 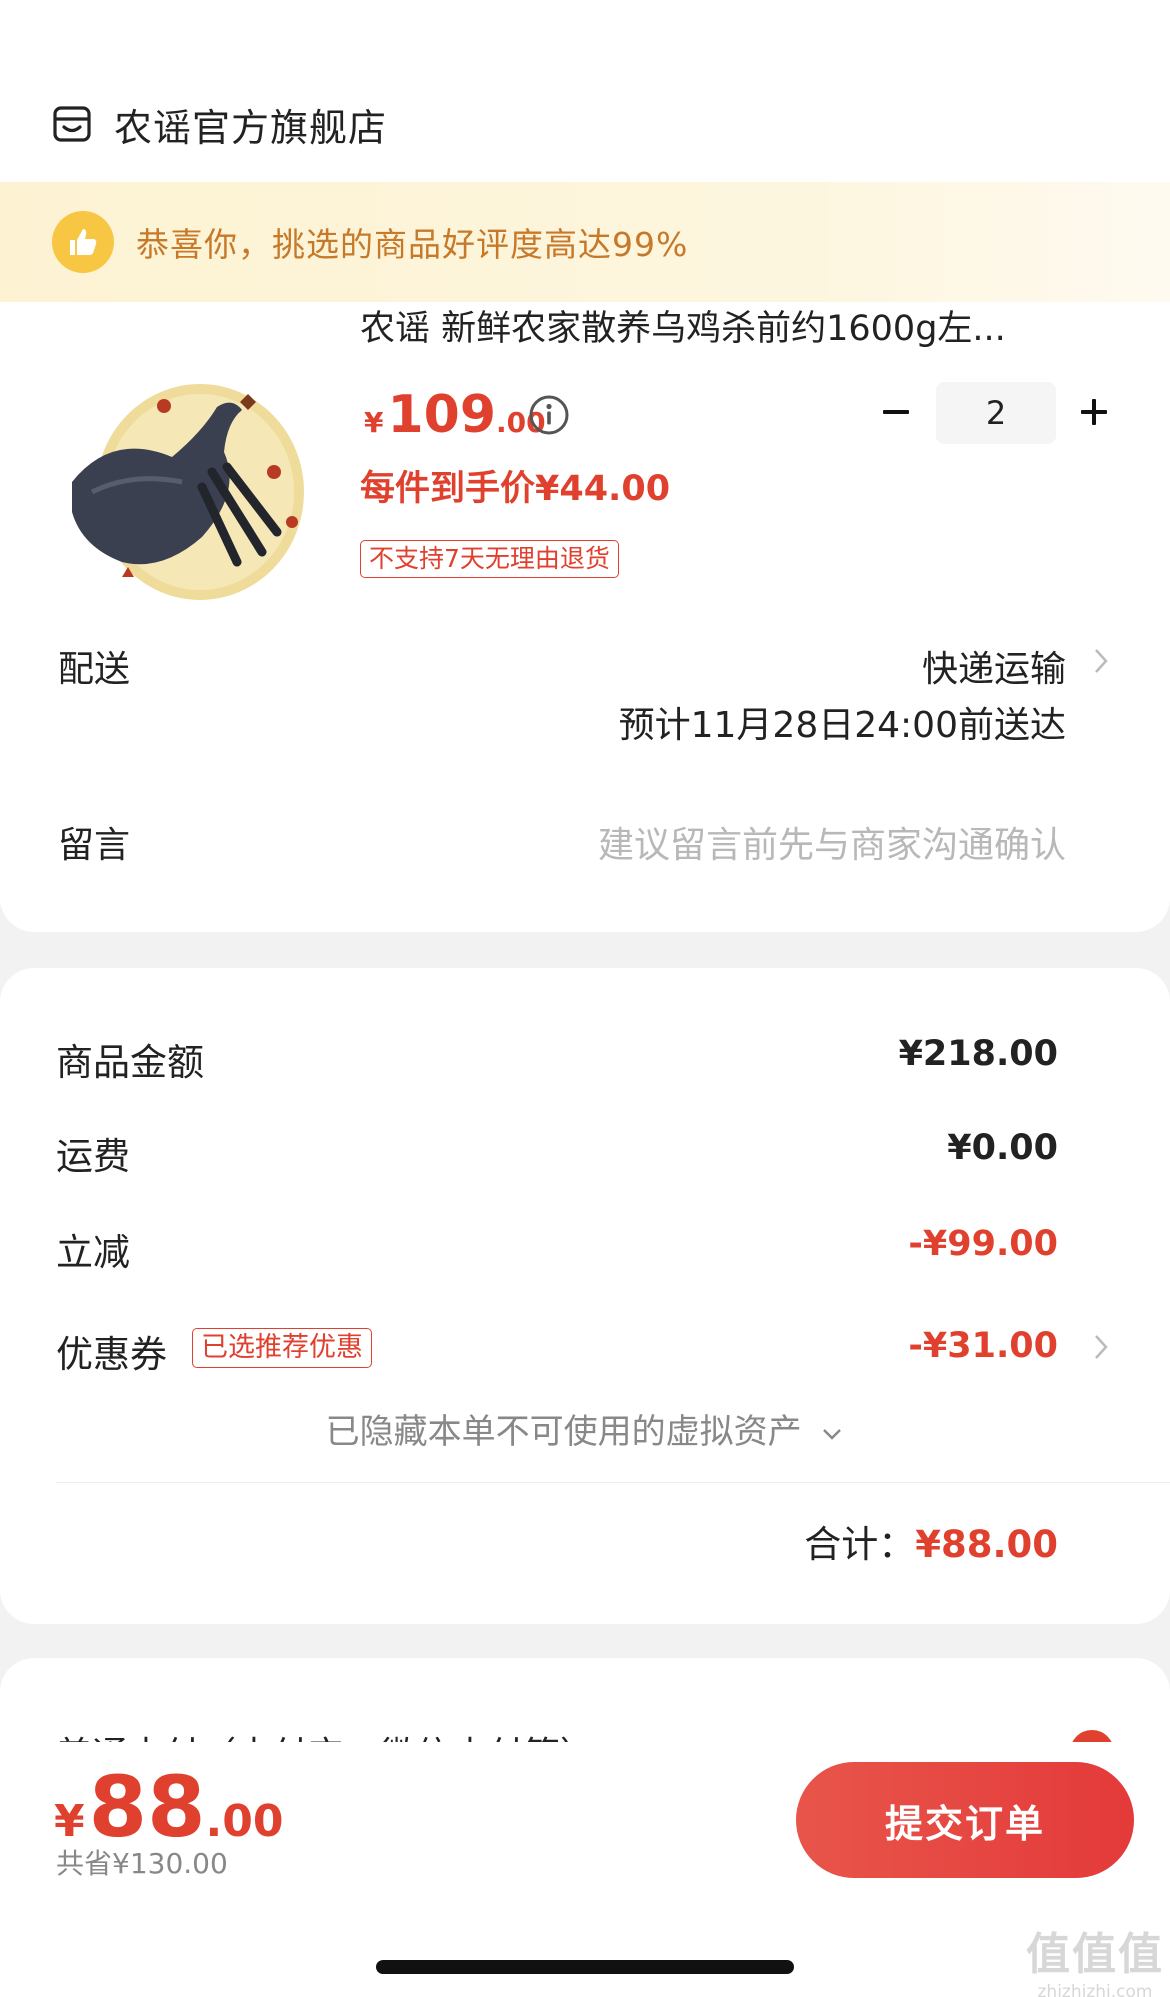 I want to click on hidden-assets-toggle: 已隐藏本单不可使用的虚拟资产, so click(x=585, y=1428).